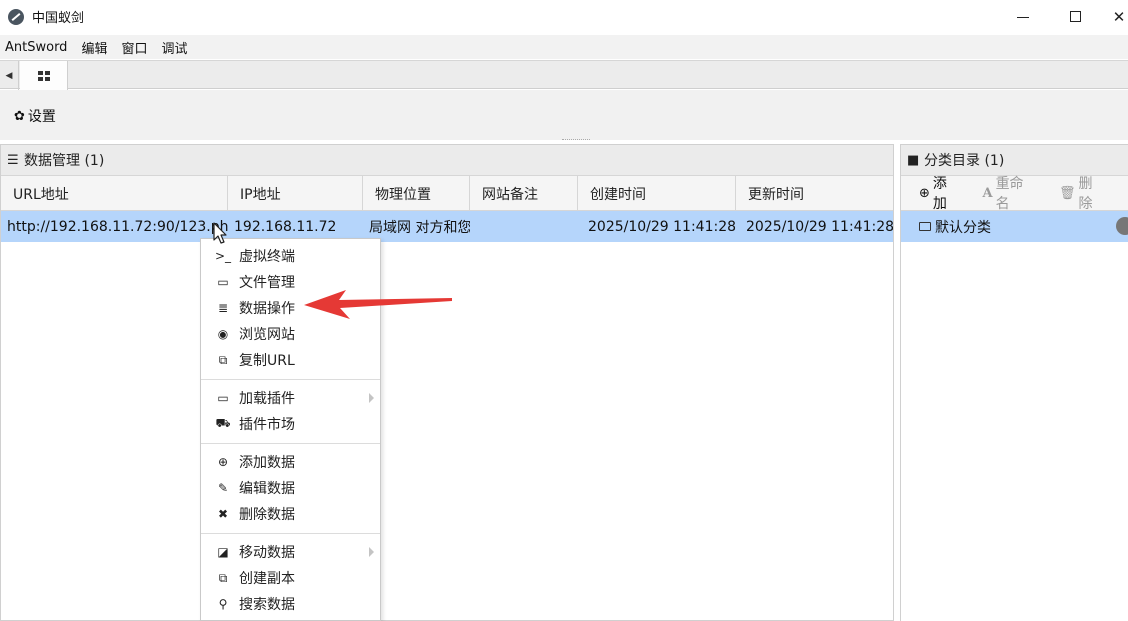 The image size is (1128, 621). Describe the element at coordinates (223, 423) in the screenshot. I see `cart-icon: ⛟` at that location.